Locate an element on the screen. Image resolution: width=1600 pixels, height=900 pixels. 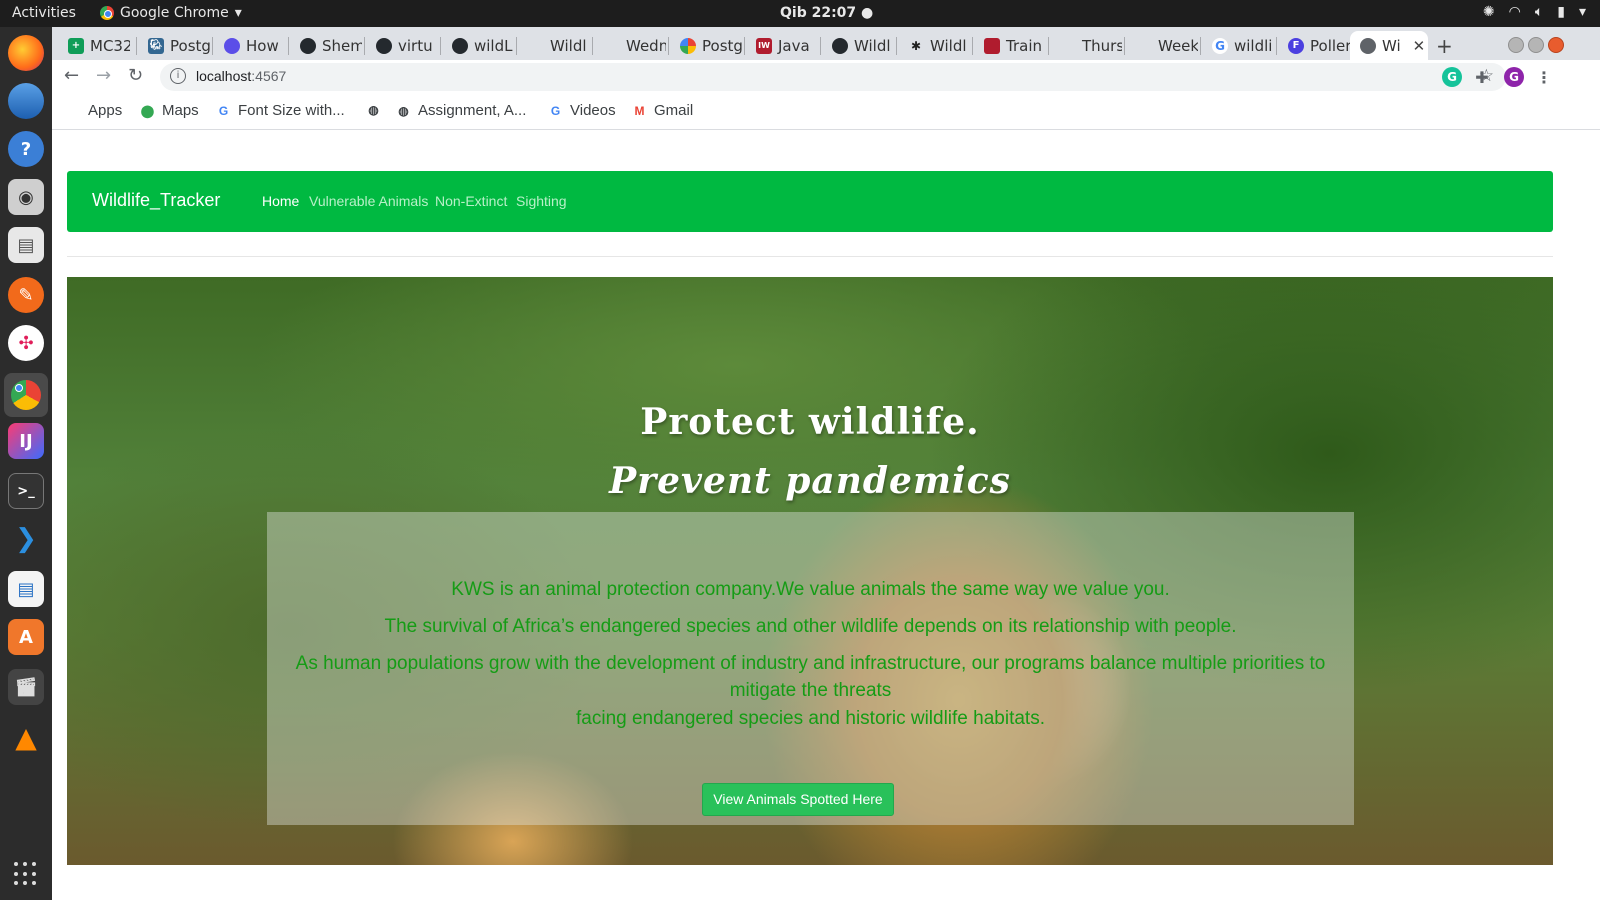
tab-item: Postg is located at coordinates (706, 45).